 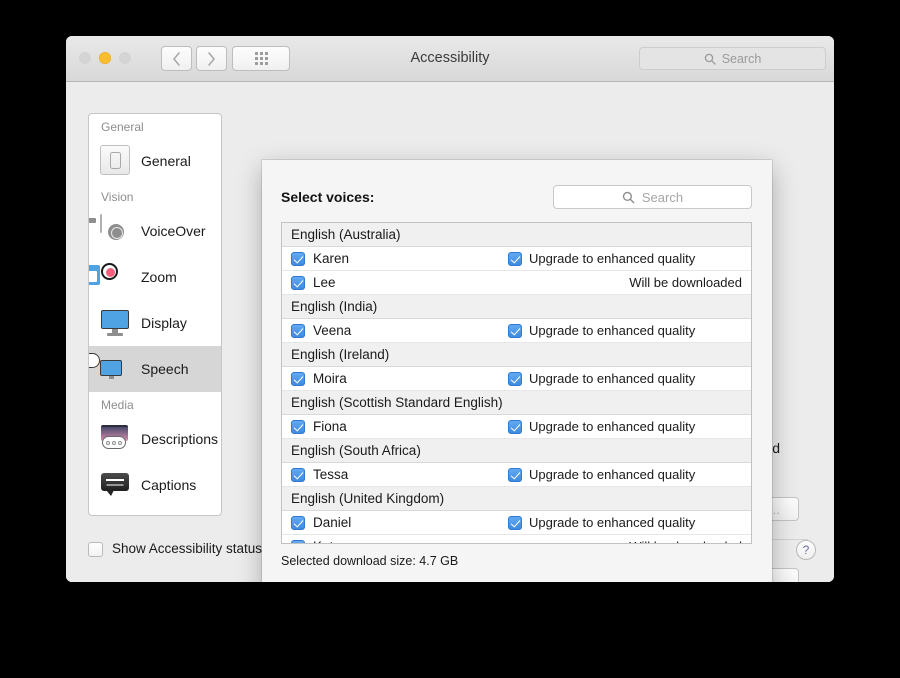 I want to click on sidebar-item-label: Speech, so click(x=165, y=369).